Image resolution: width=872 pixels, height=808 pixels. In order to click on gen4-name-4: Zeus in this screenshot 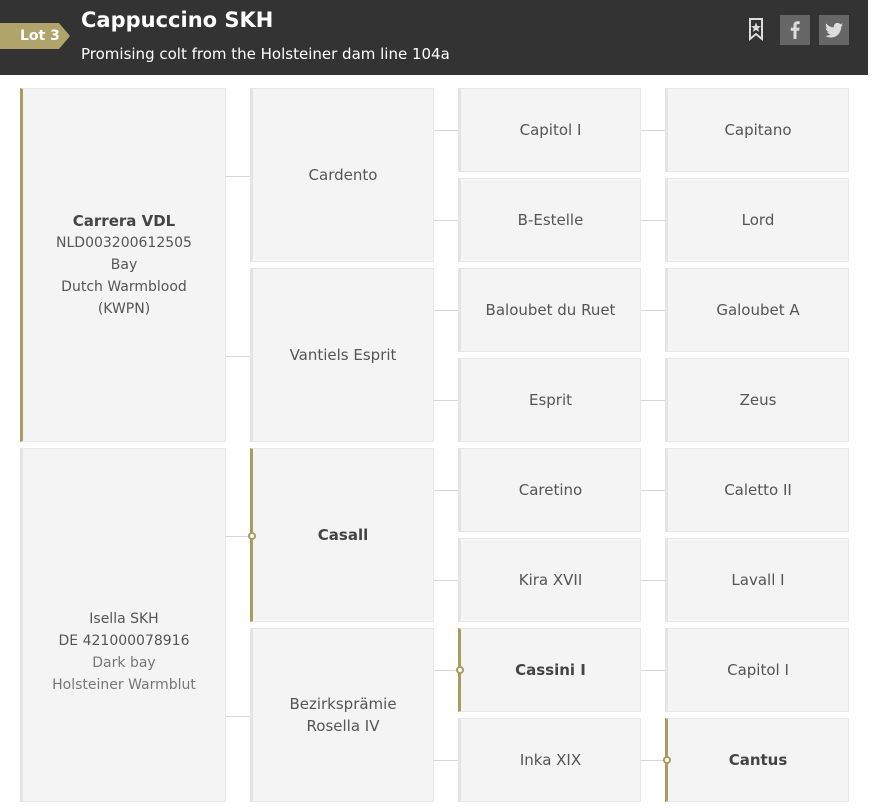, I will do `click(758, 400)`.